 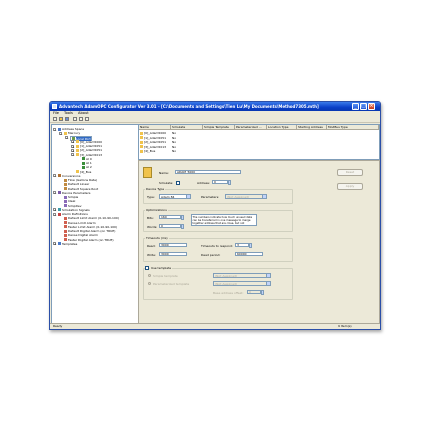 I want to click on base-address-input: 0, so click(x=254, y=292).